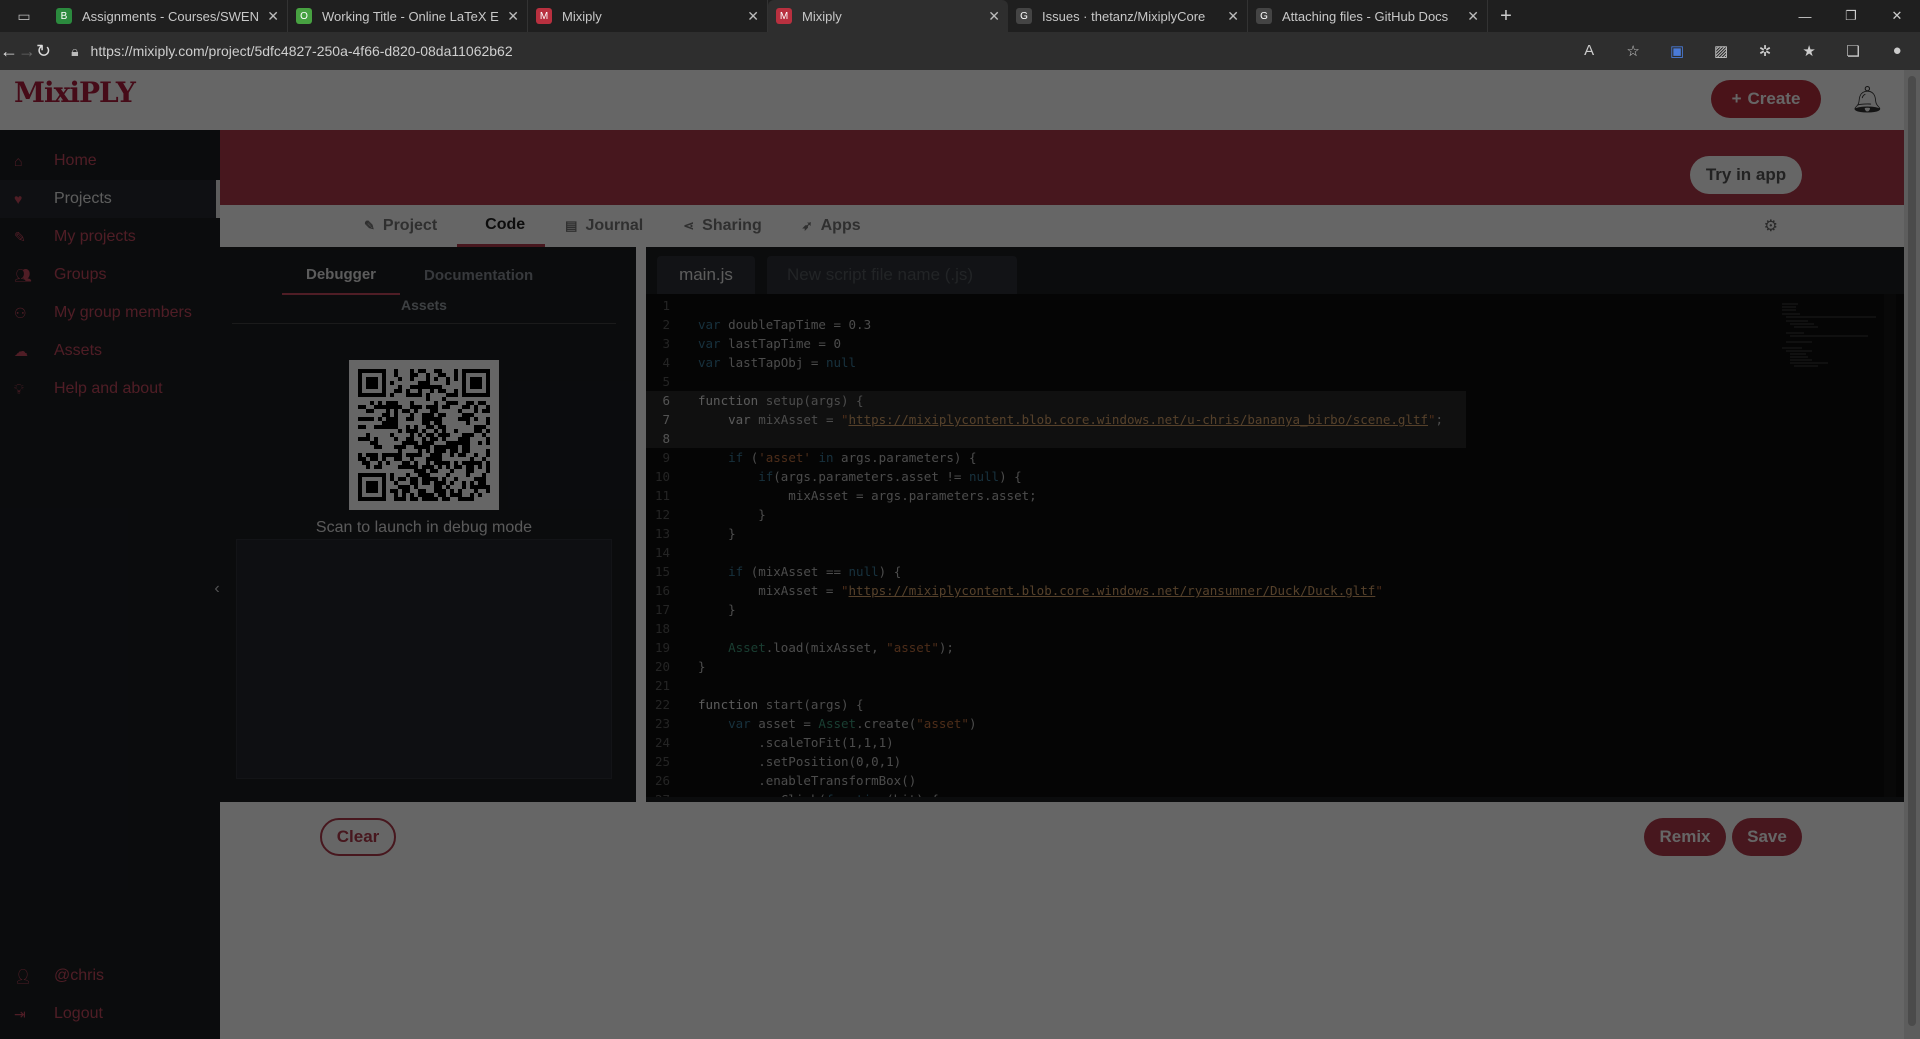 This screenshot has width=1920, height=1039. Describe the element at coordinates (64, 16) in the screenshot. I see `blackboard-icon: B` at that location.